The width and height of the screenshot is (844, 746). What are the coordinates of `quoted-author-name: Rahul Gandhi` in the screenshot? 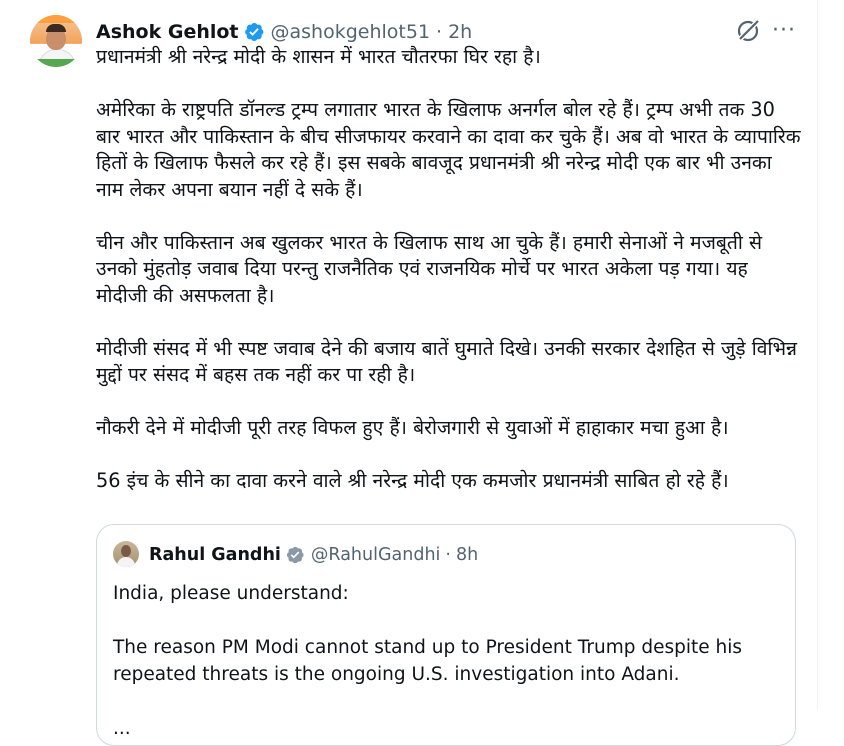 It's located at (215, 555).